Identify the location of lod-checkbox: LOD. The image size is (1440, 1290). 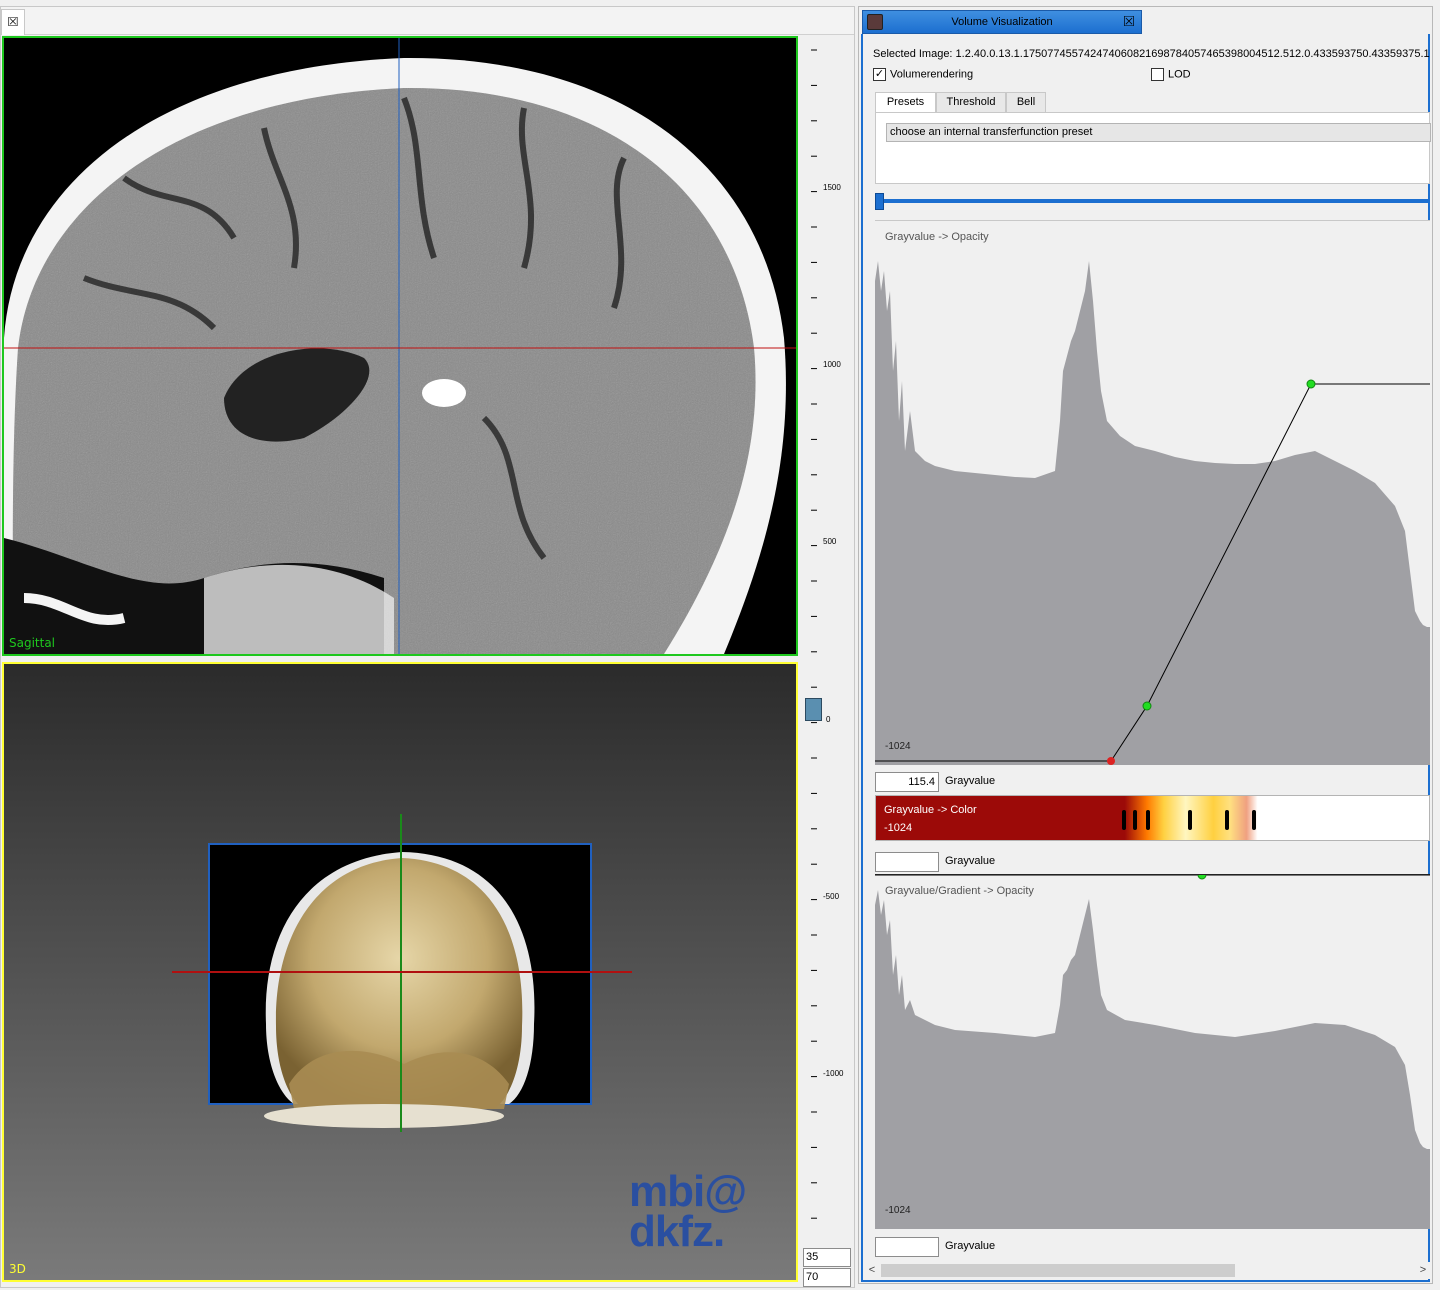
(1171, 76).